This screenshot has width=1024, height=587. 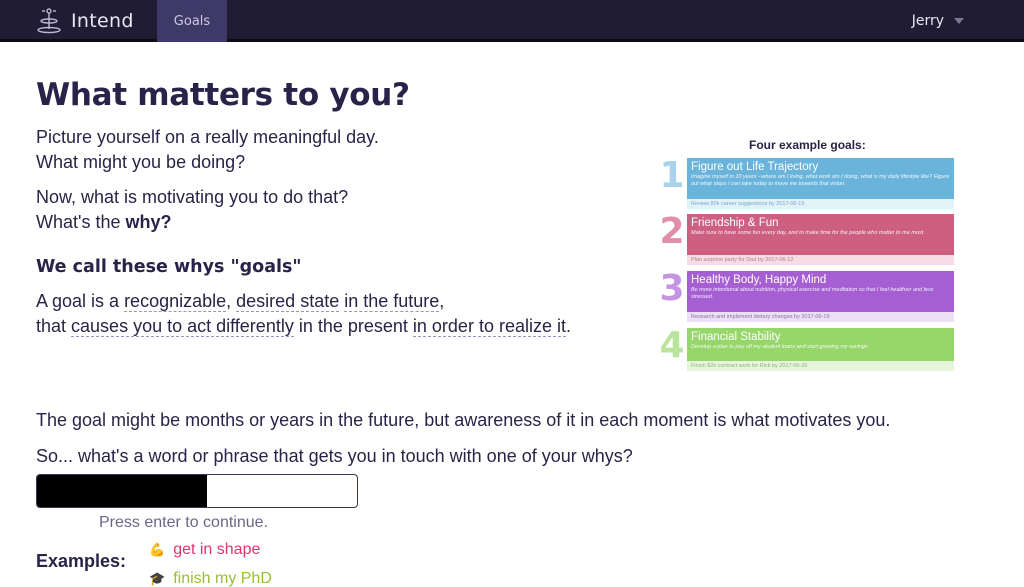 What do you see at coordinates (192, 197) in the screenshot?
I see `motivation-line-1: Now, what is motivating you to do that?` at bounding box center [192, 197].